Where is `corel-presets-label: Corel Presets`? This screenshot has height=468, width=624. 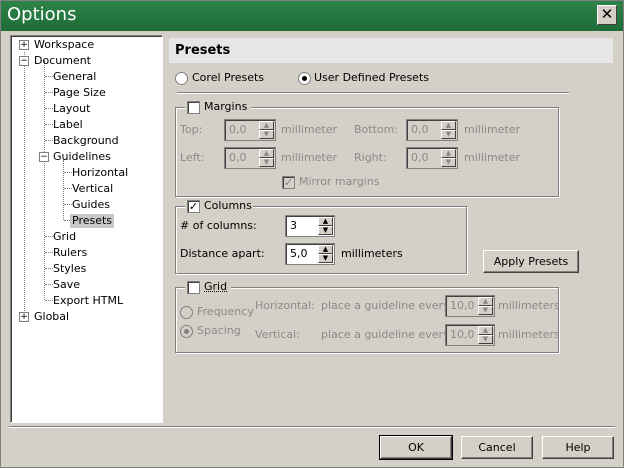
corel-presets-label: Corel Presets is located at coordinates (228, 77).